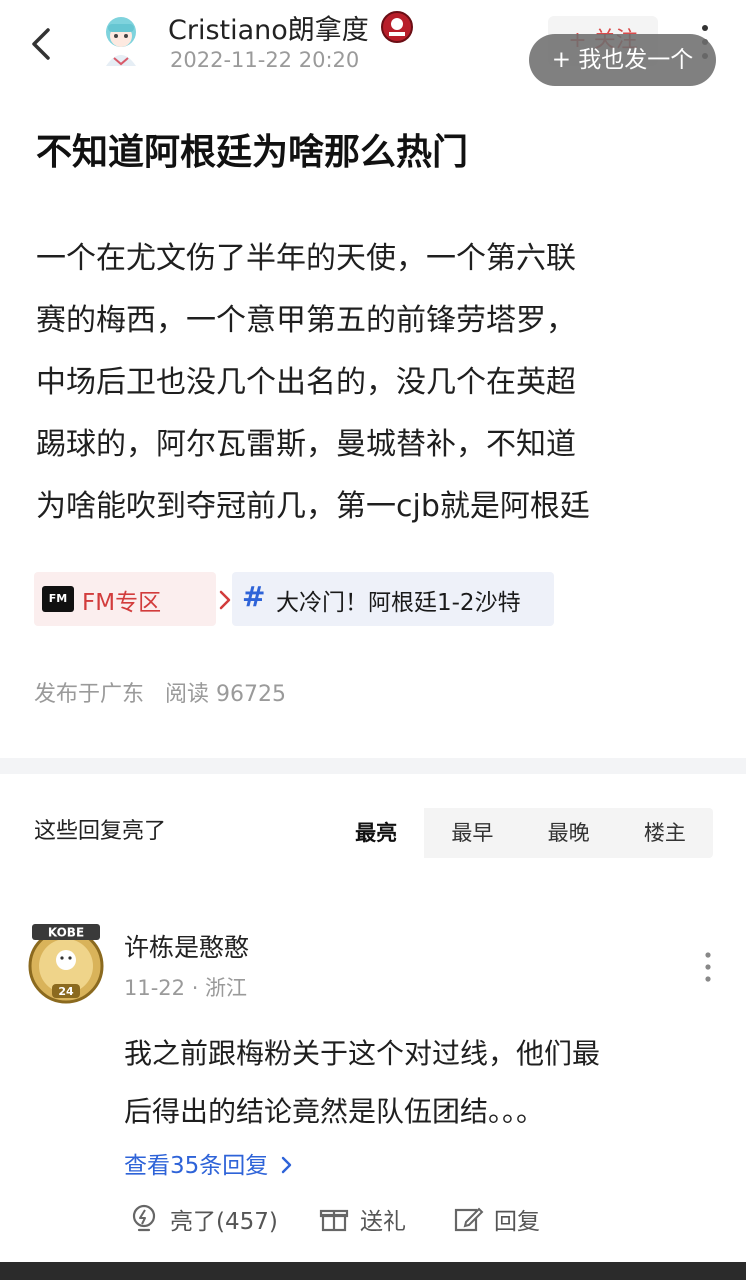 This screenshot has width=746, height=1280. Describe the element at coordinates (196, 1166) in the screenshot. I see `view-replies-label: 查看35条回复` at that location.